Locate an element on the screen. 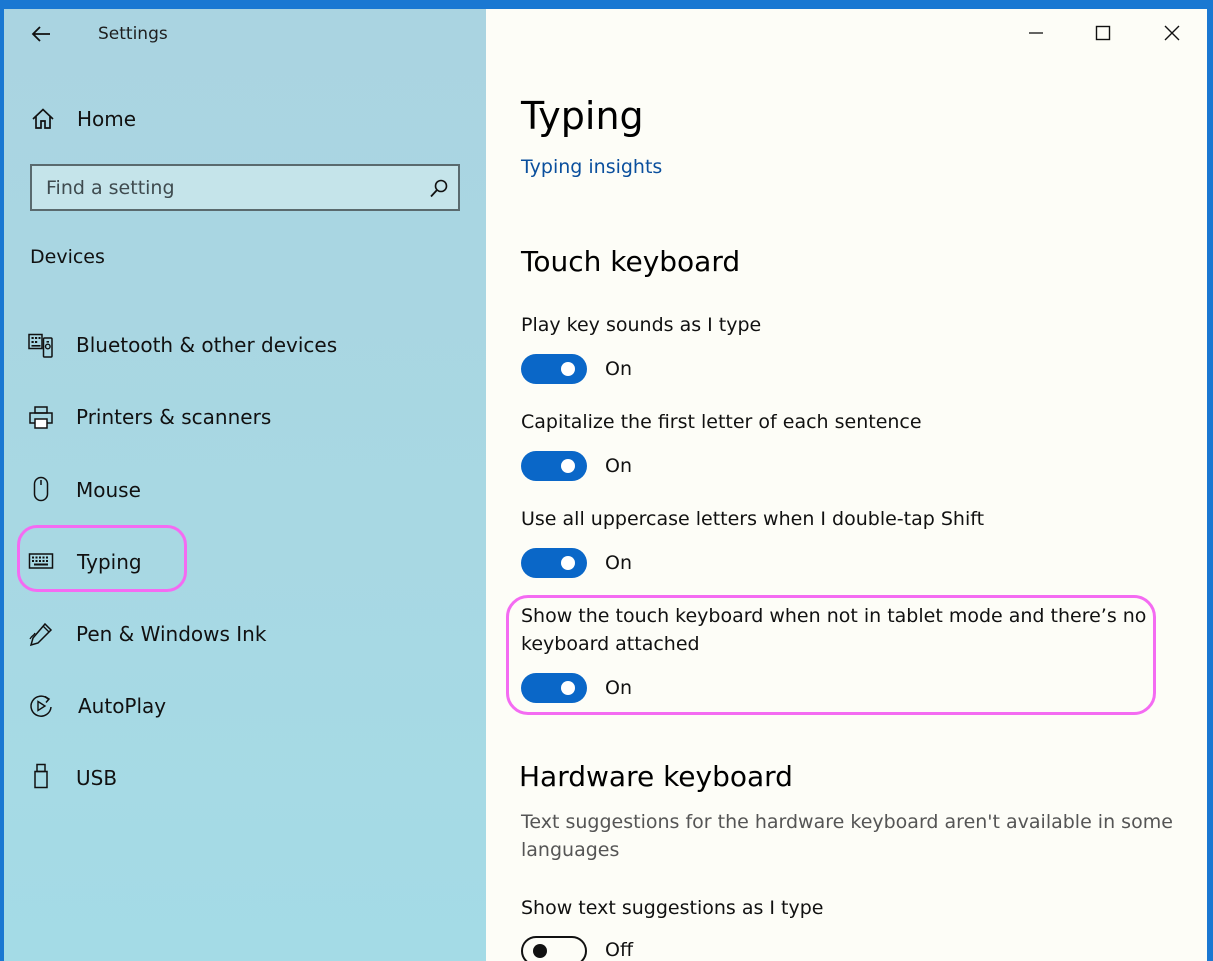  setting-label-text-suggestions: Show text suggestions as I type is located at coordinates (672, 908).